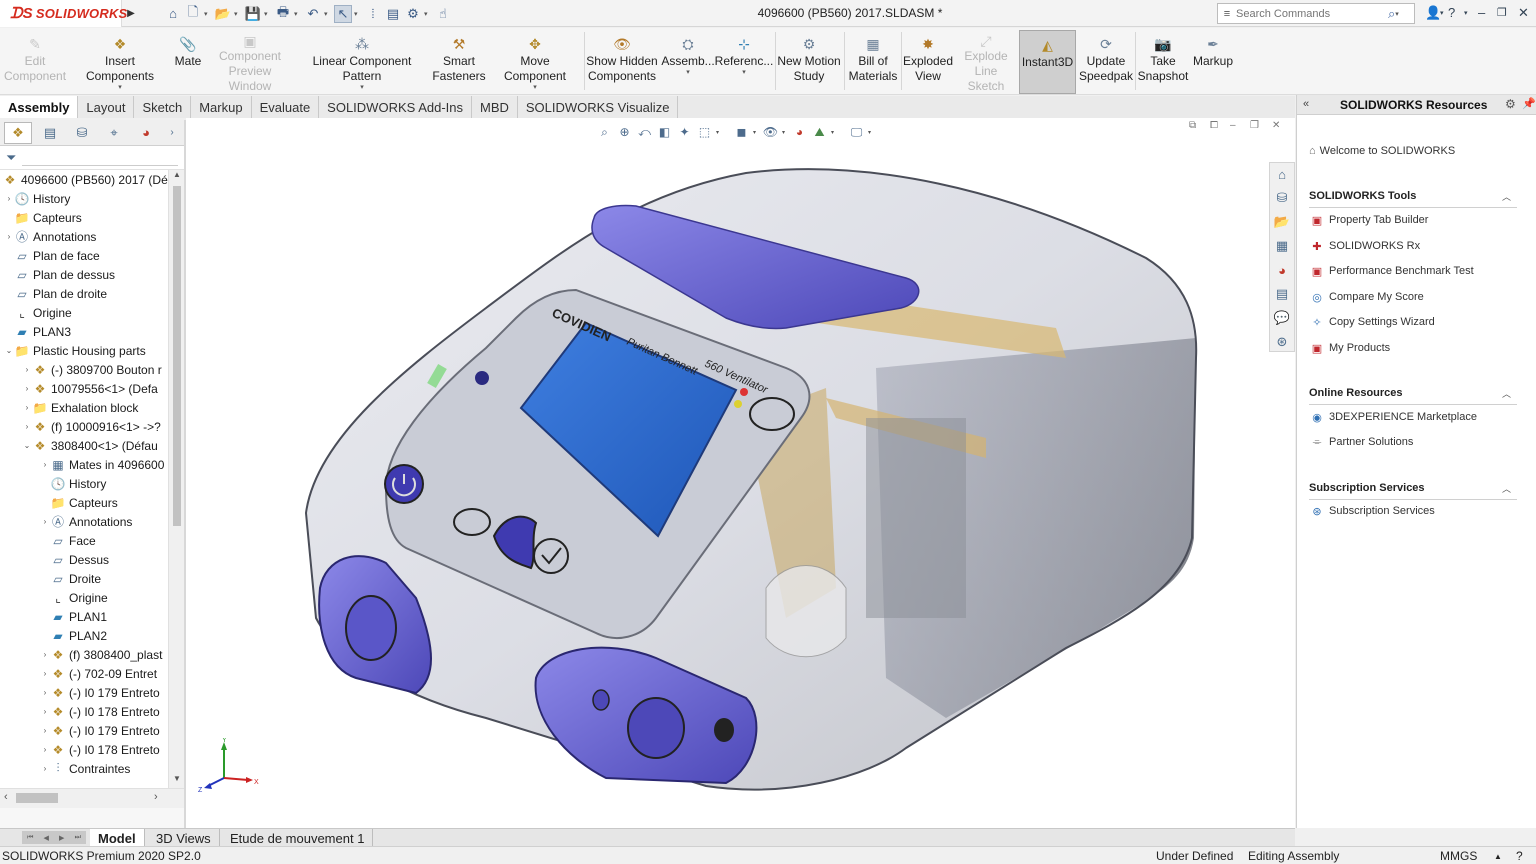  I want to click on view-palette-icon: ▦, so click(1282, 246).